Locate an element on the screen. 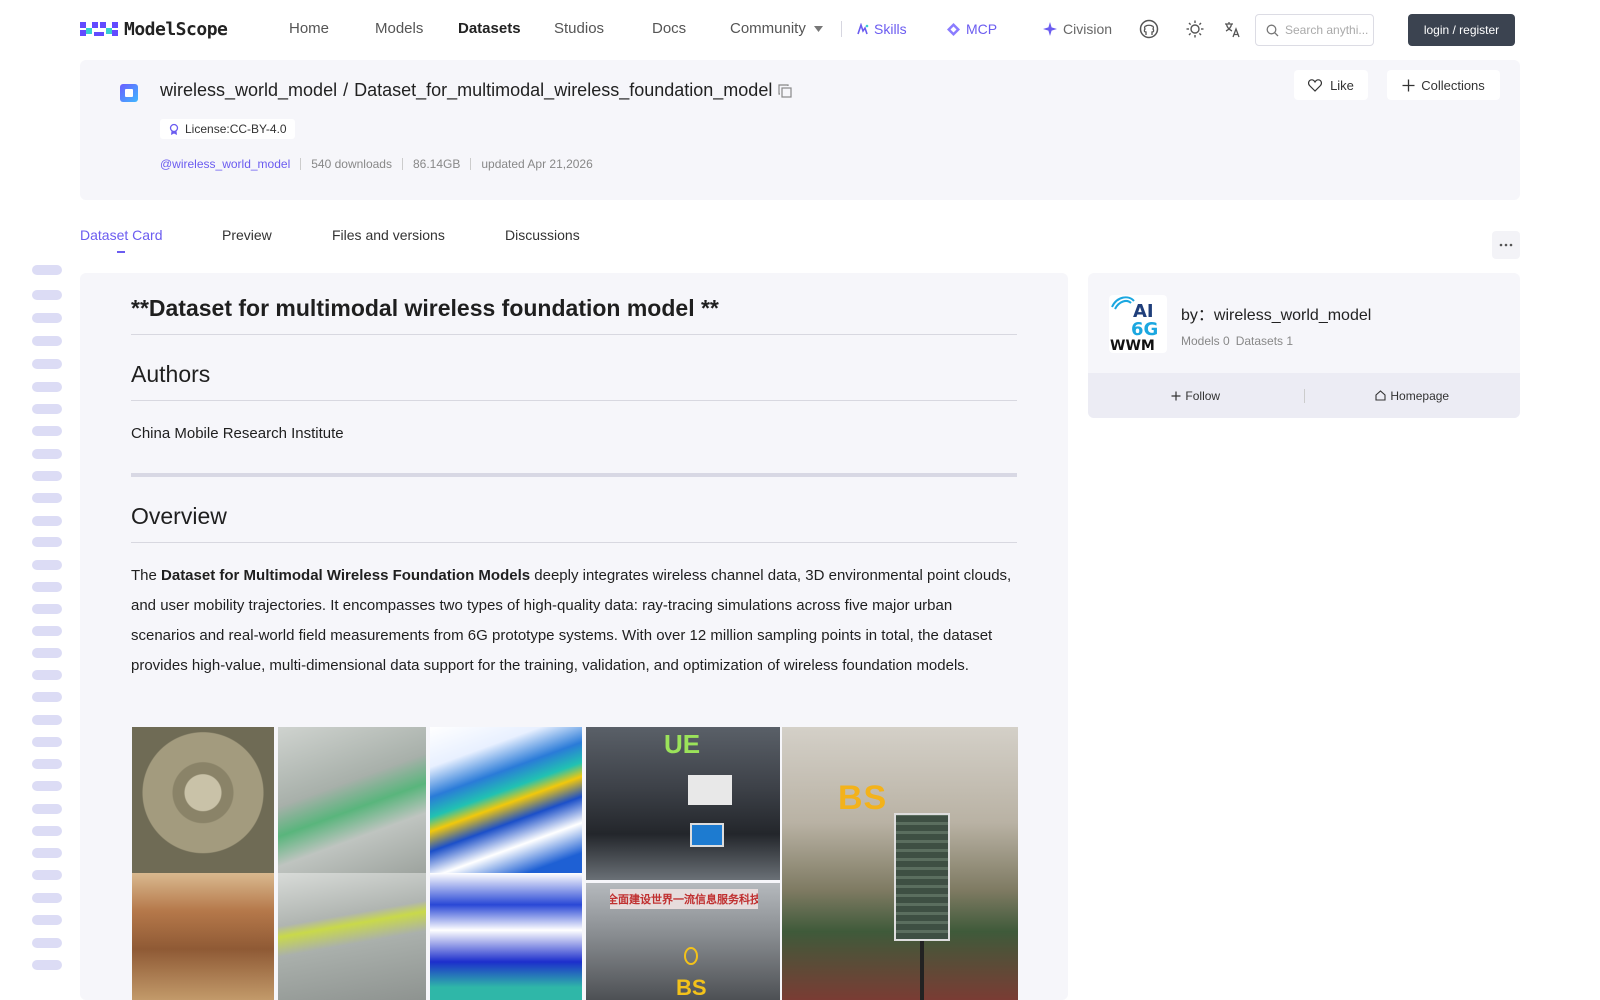 The width and height of the screenshot is (1600, 1000). follow-button: Follow is located at coordinates (1196, 396).